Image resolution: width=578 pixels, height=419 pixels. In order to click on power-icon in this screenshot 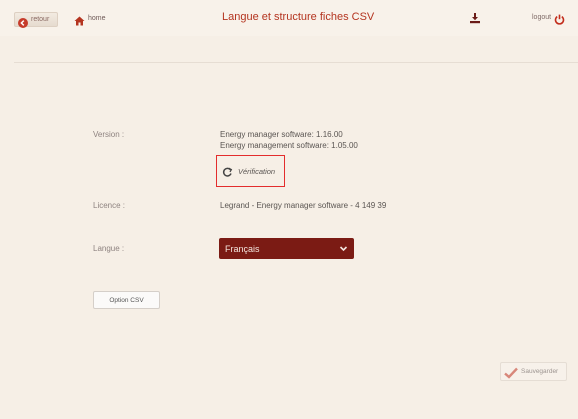, I will do `click(559, 18)`.